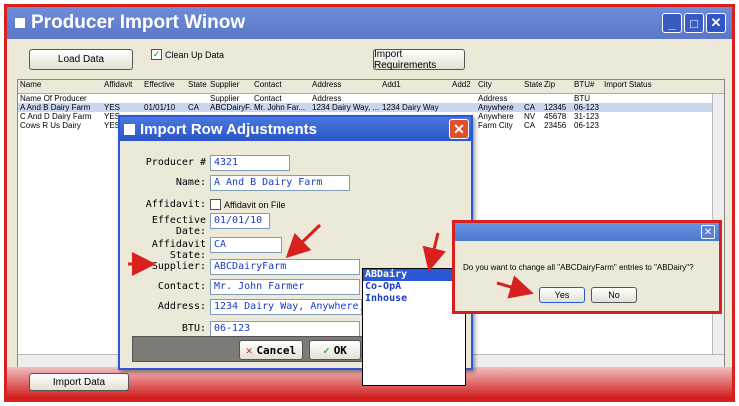 Image resolution: width=739 pixels, height=406 pixels. Describe the element at coordinates (716, 23) in the screenshot. I see `close-button: ✕` at that location.